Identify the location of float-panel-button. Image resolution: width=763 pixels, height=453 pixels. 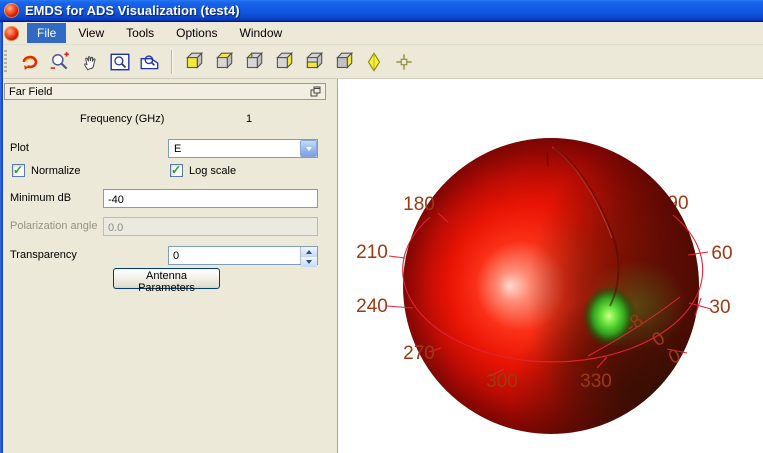
(316, 92).